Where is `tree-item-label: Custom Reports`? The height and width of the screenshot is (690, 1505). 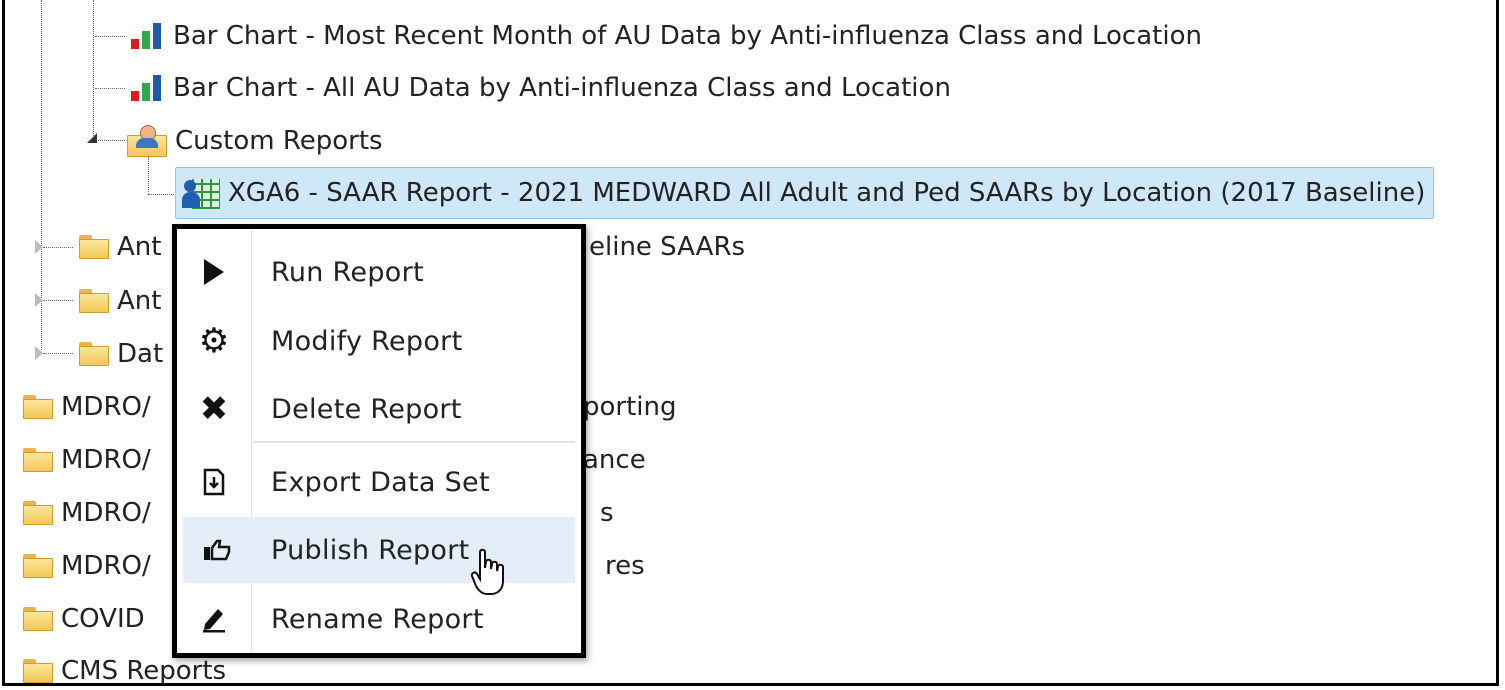
tree-item-label: Custom Reports is located at coordinates (279, 141).